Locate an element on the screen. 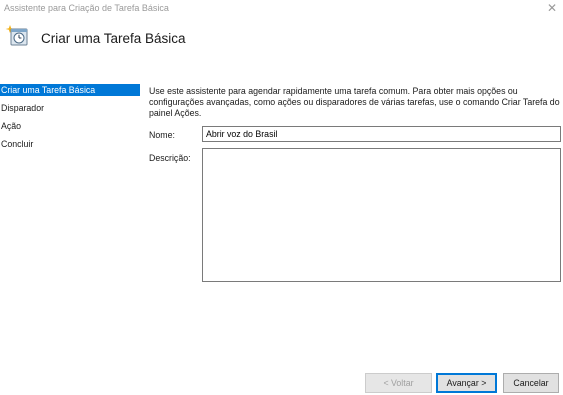  nav-step-trigger: Disparador is located at coordinates (70, 108).